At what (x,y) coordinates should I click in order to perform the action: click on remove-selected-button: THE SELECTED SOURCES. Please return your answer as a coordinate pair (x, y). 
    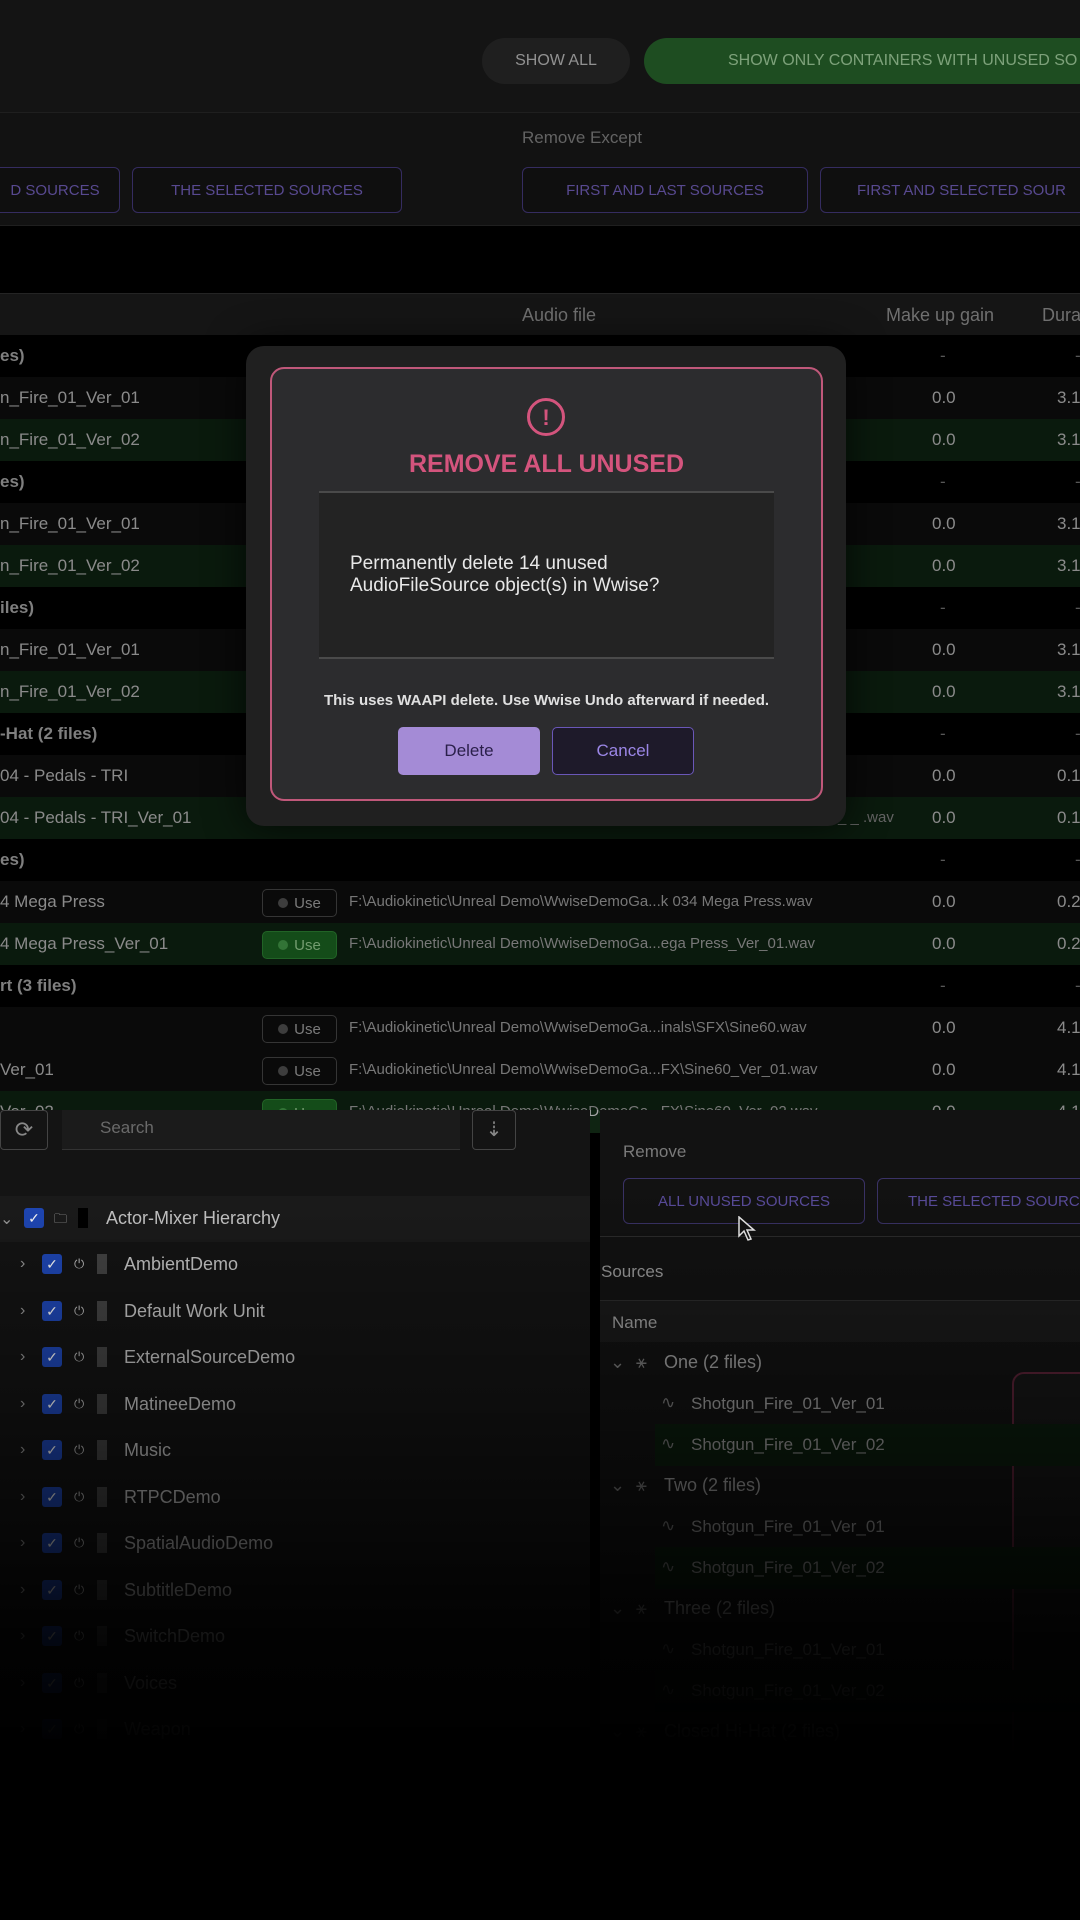
    Looking at the image, I should click on (267, 190).